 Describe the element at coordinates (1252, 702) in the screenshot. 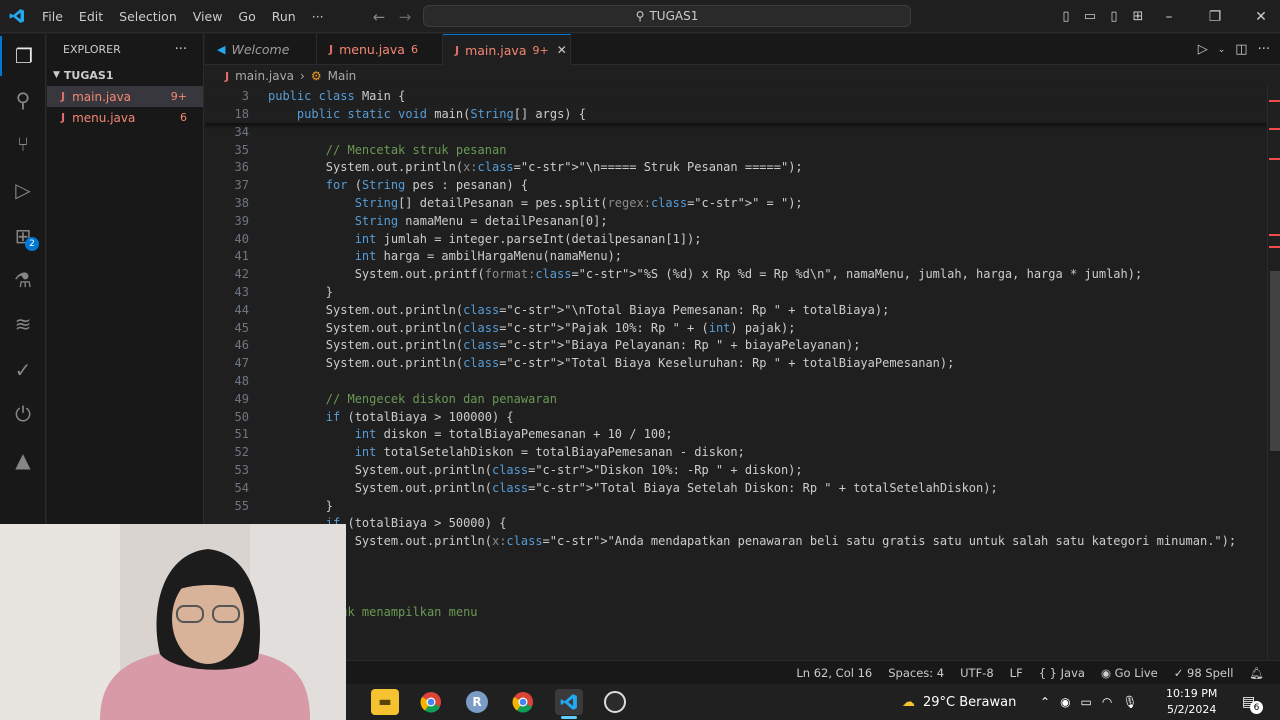

I see `notification-center-icon: ▤ 6` at that location.